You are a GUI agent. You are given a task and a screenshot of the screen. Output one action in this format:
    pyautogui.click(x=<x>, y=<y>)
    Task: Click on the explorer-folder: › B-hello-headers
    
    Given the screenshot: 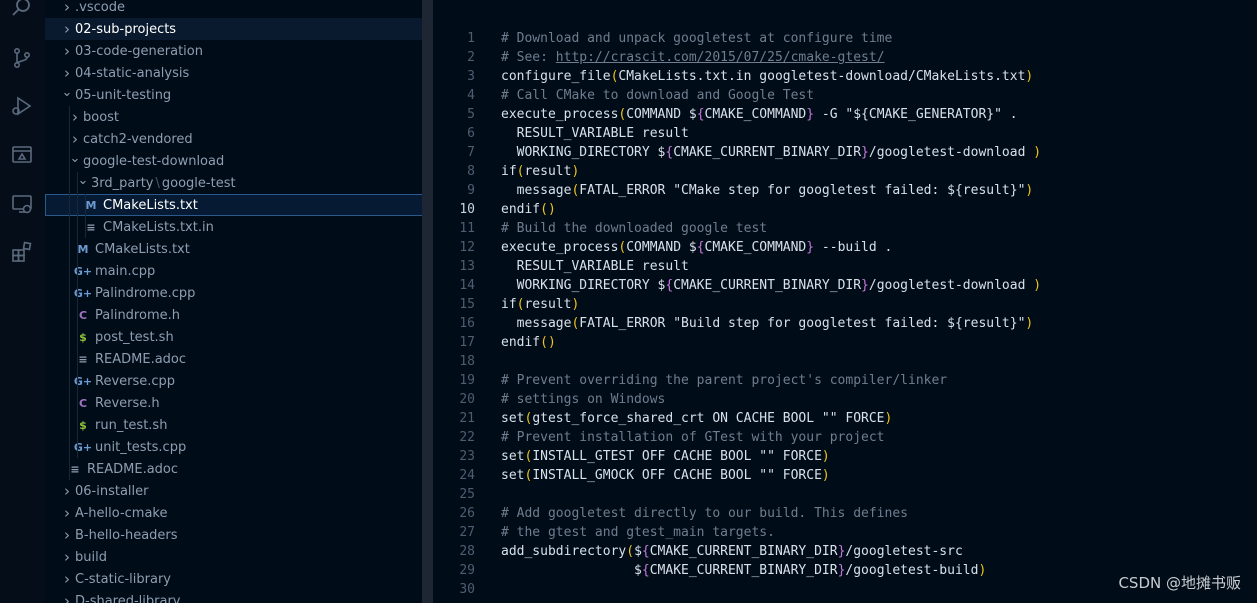 What is the action you would take?
    pyautogui.click(x=238, y=535)
    